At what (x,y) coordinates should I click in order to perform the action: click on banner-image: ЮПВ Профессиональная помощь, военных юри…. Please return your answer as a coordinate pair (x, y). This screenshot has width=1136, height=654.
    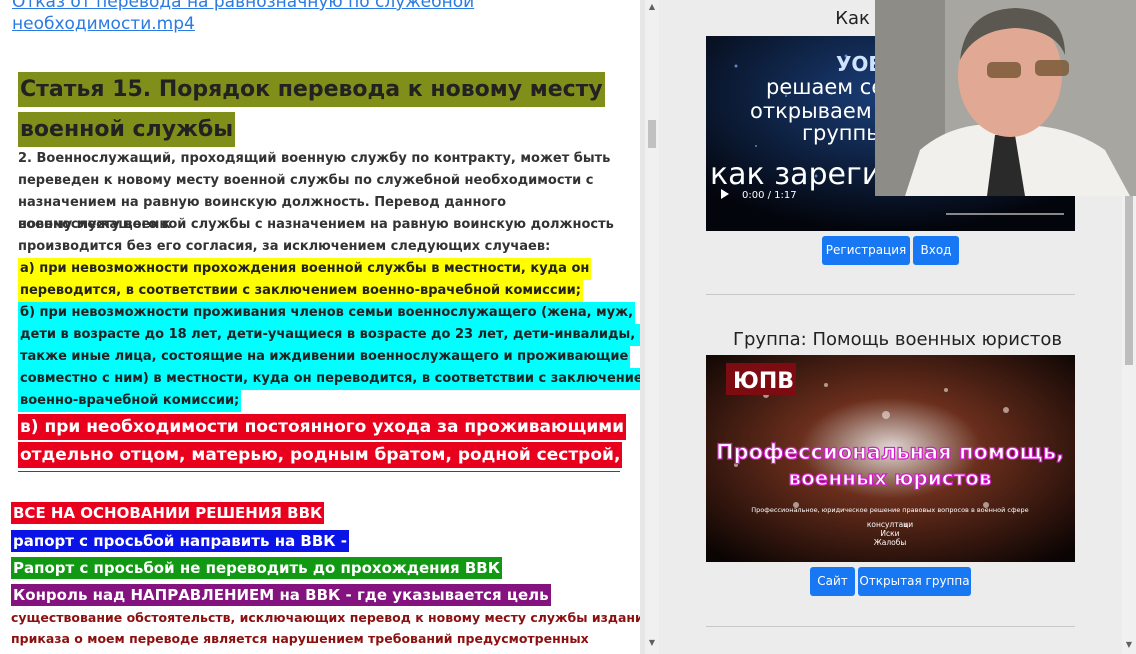
    Looking at the image, I should click on (890, 458).